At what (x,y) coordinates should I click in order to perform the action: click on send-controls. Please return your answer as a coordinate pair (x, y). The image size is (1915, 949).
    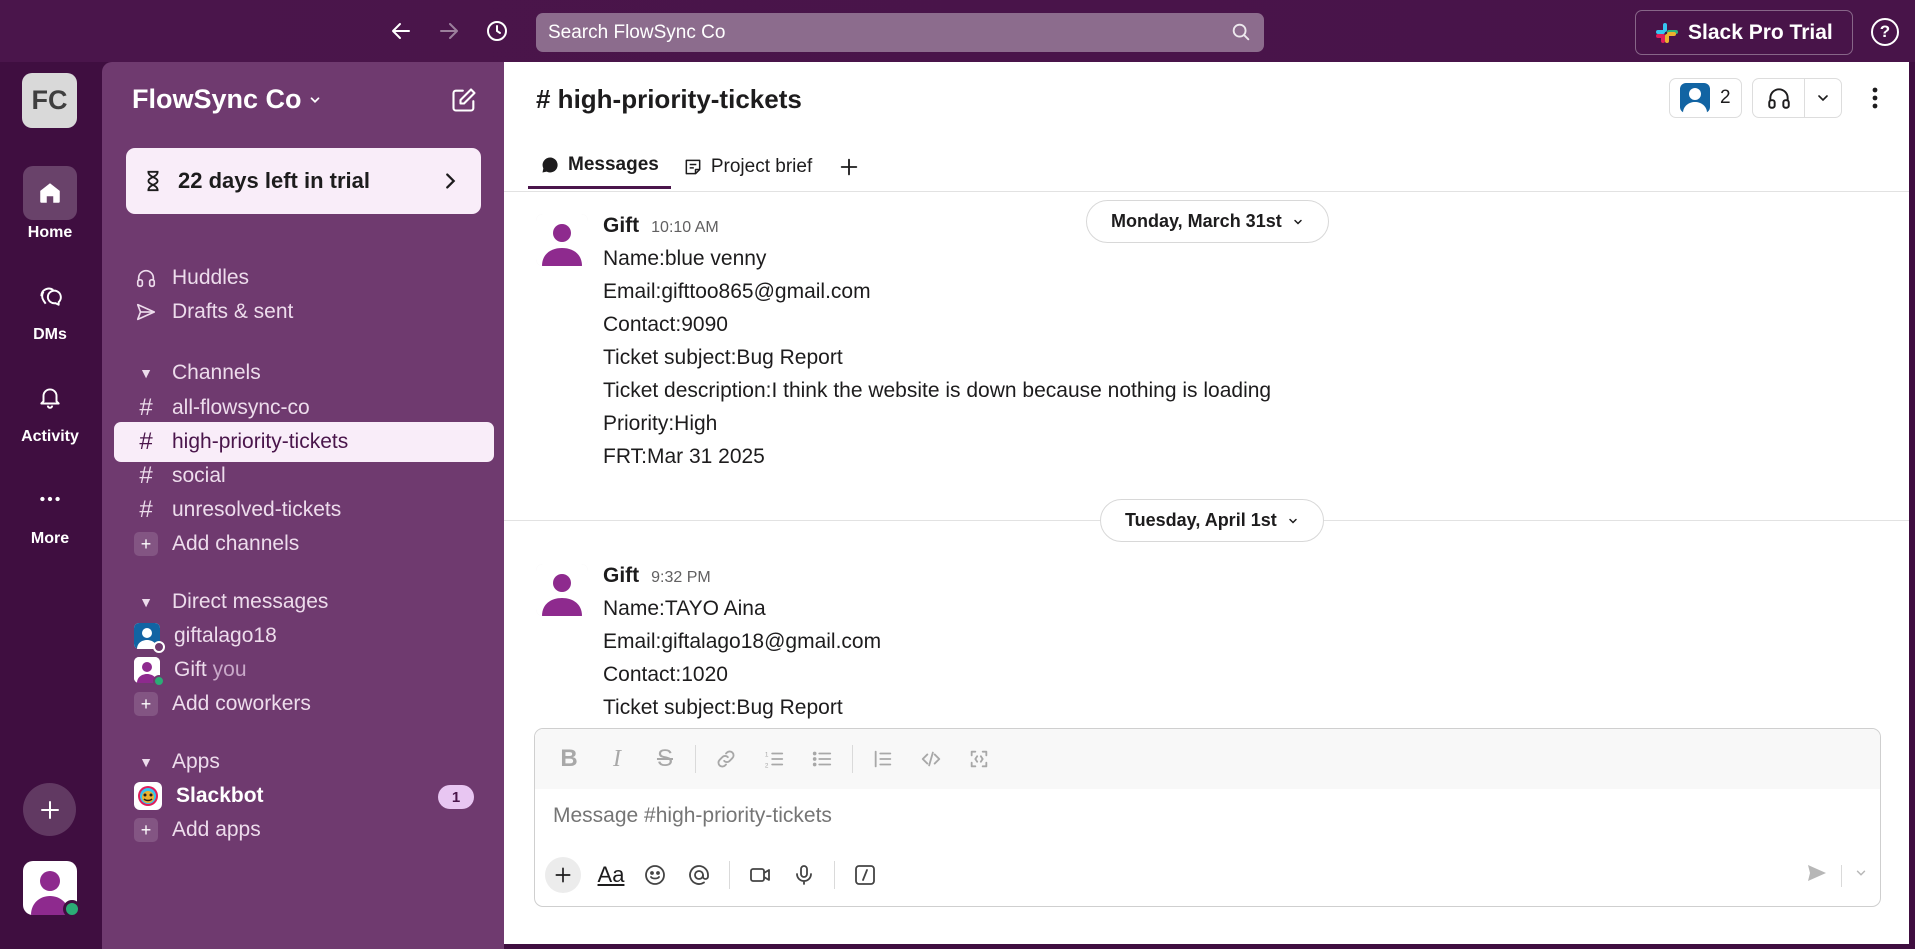
    Looking at the image, I should click on (1836, 875).